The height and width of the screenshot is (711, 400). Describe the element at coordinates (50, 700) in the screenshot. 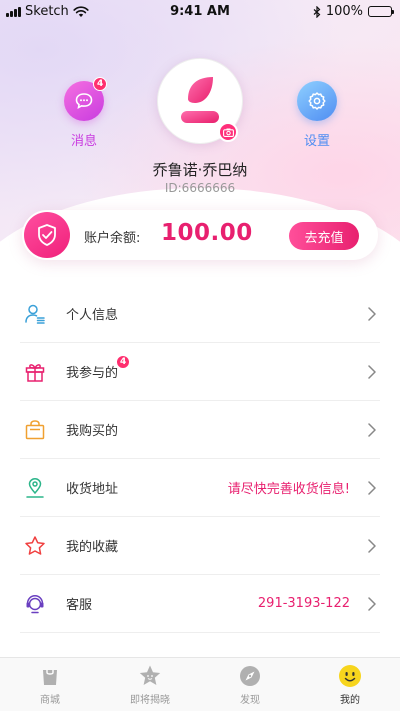

I see `tab-label: 商城` at that location.